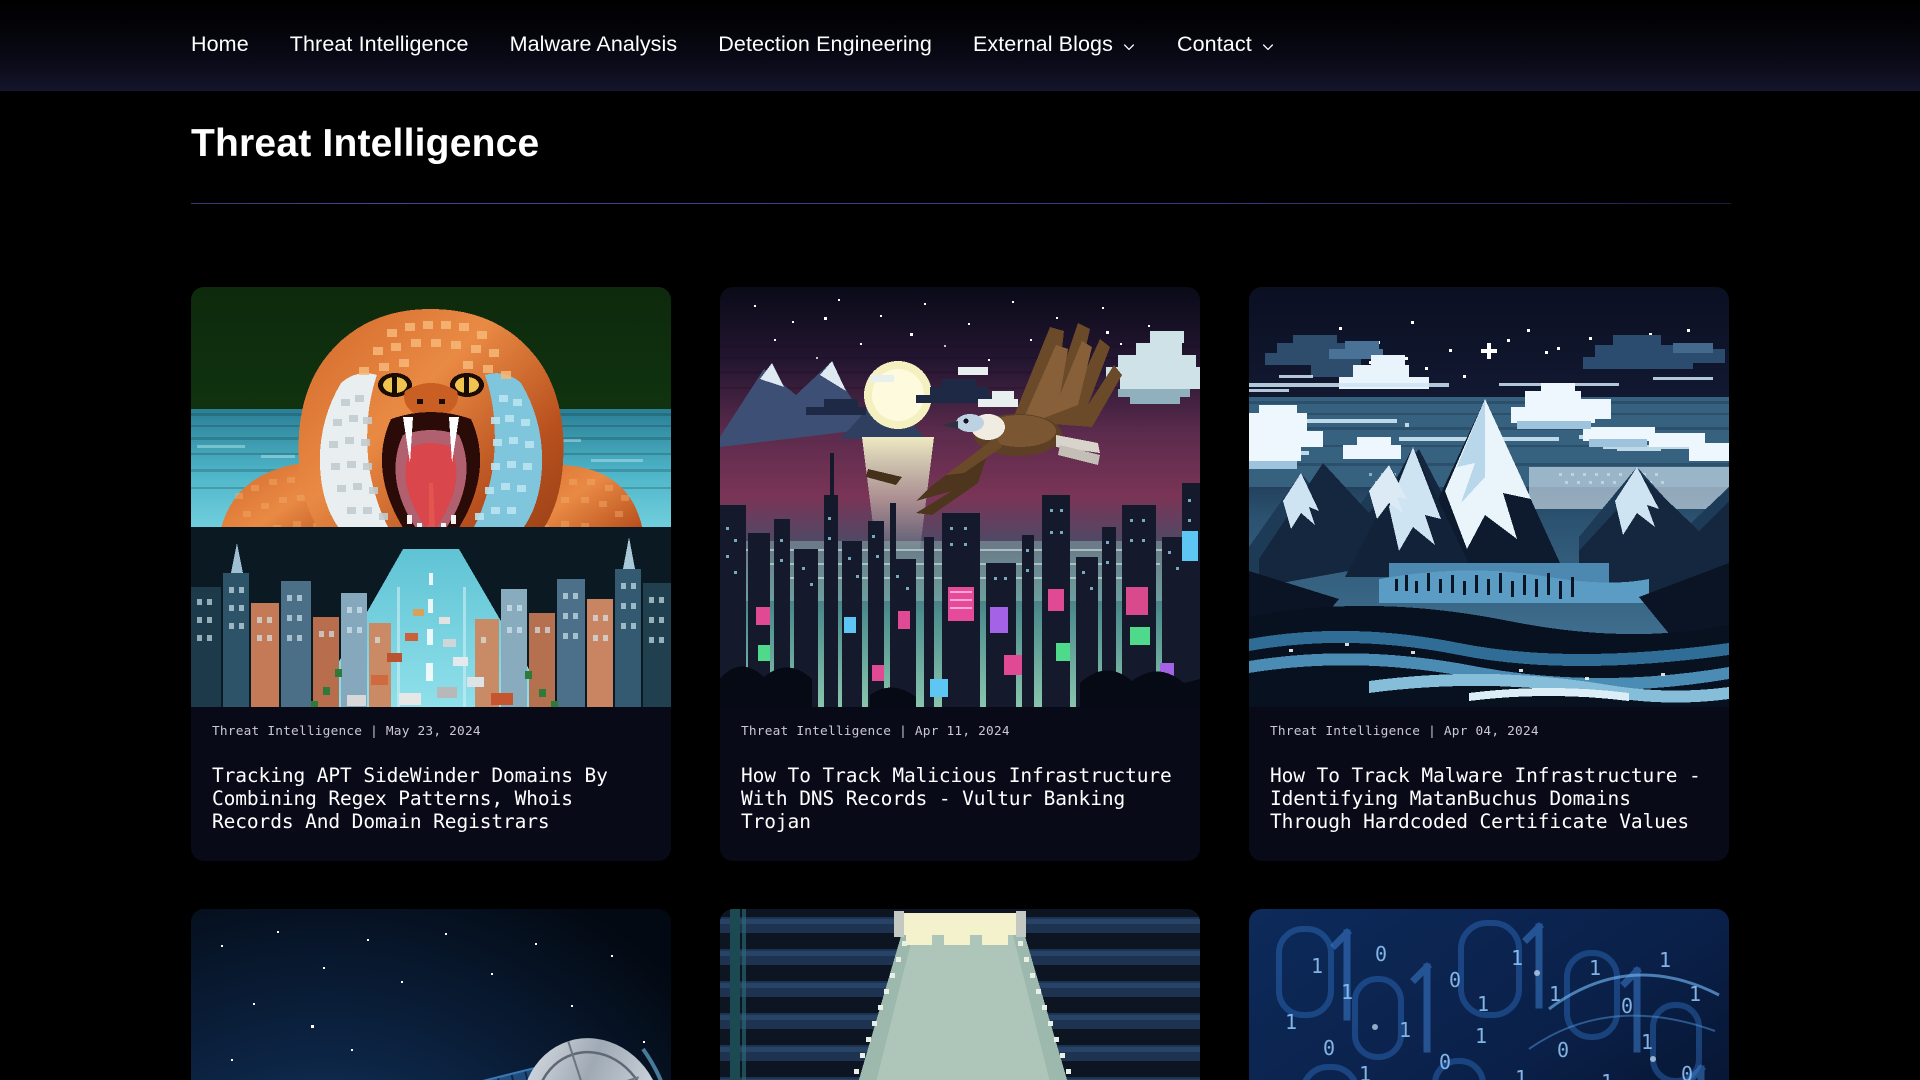 The image size is (1920, 1080). I want to click on page-header: Threat Intelligence, so click(960, 147).